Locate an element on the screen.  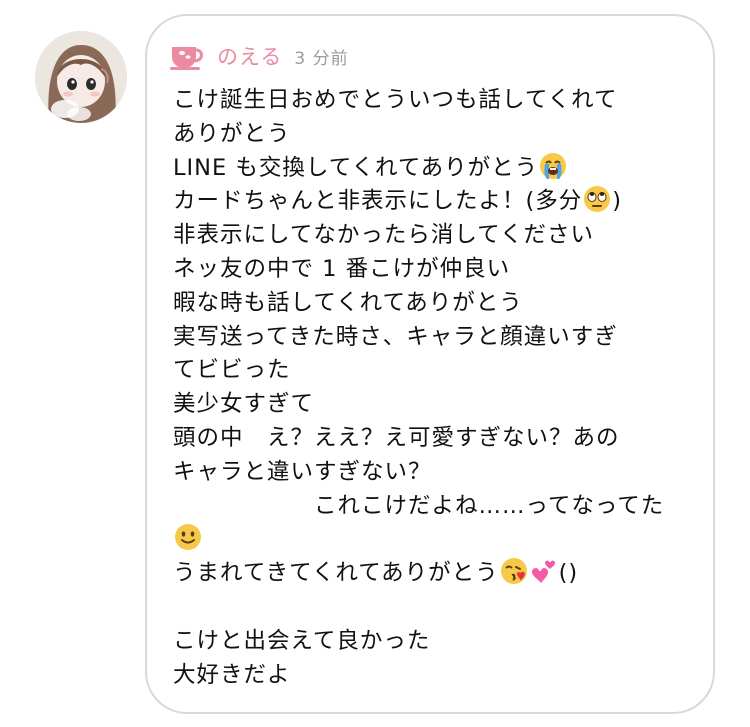
message-line: 頭の中 え？ええ？え可愛すぎない？あの is located at coordinates (396, 437).